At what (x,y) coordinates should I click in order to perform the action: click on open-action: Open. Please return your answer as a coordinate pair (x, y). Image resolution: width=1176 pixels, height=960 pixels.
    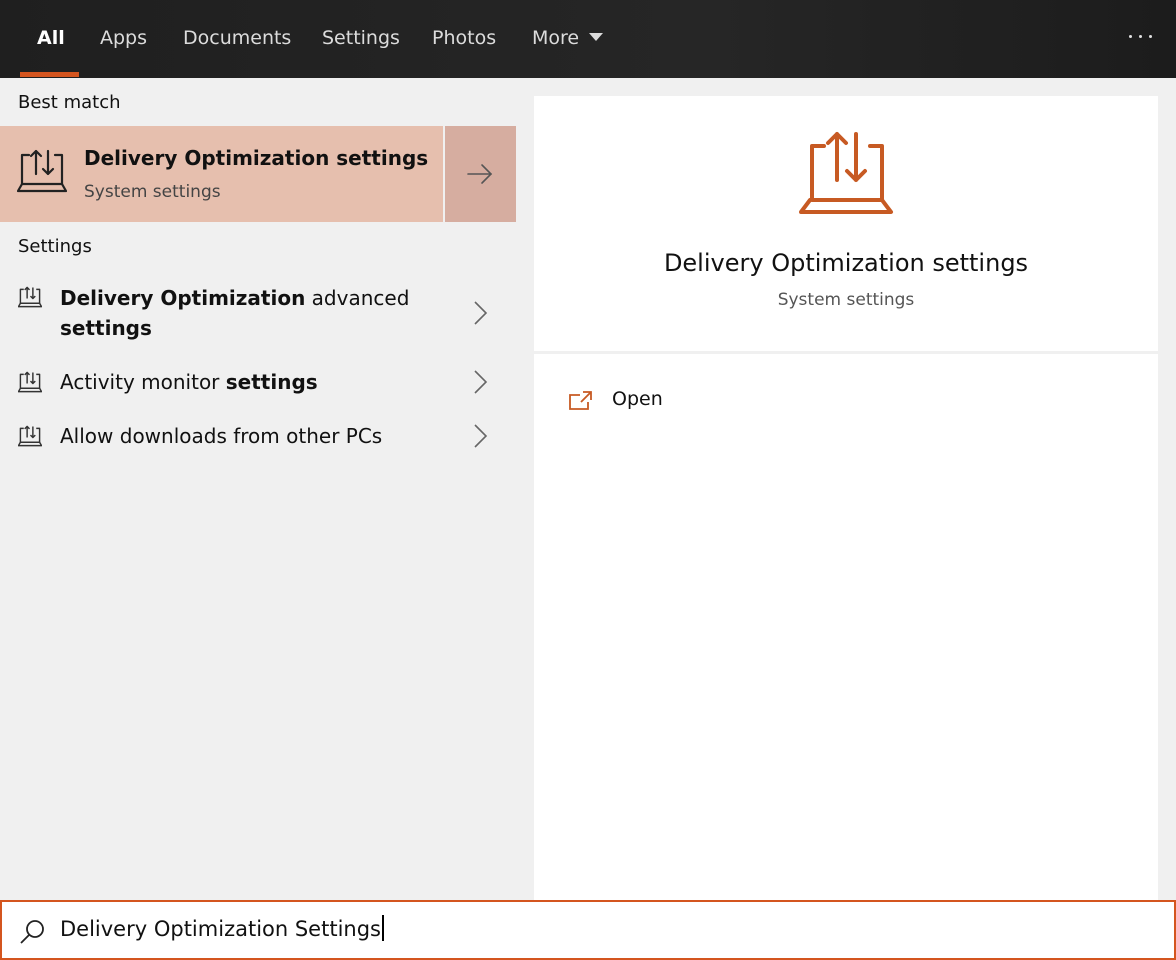
    Looking at the image, I should click on (718, 401).